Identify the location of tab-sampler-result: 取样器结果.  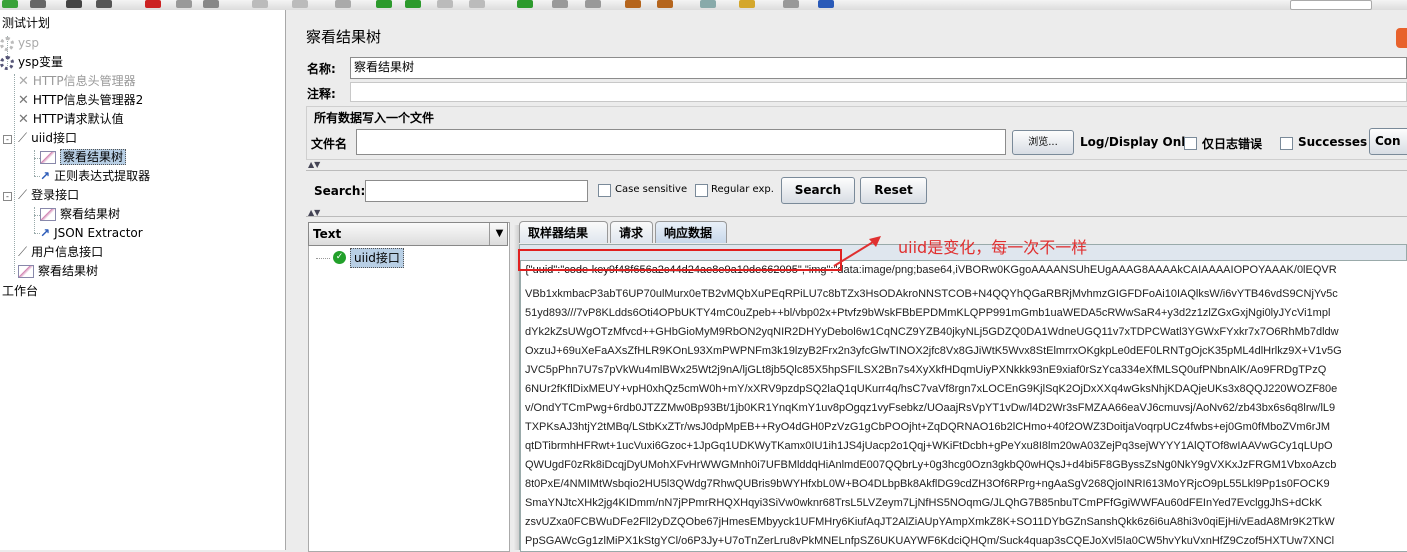
(563, 232).